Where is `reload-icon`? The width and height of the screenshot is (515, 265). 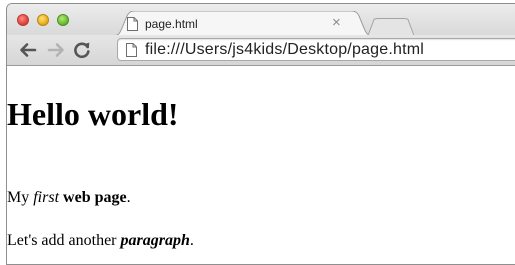 reload-icon is located at coordinates (82, 50).